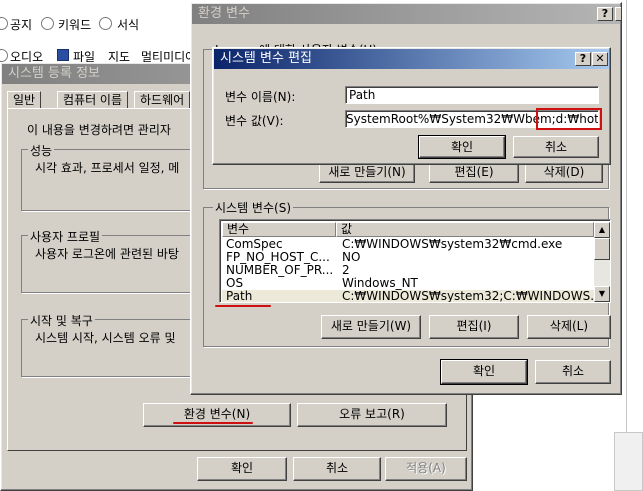 The width and height of the screenshot is (643, 491). What do you see at coordinates (426, 469) in the screenshot?
I see `apply-button: 적용(A)` at bounding box center [426, 469].